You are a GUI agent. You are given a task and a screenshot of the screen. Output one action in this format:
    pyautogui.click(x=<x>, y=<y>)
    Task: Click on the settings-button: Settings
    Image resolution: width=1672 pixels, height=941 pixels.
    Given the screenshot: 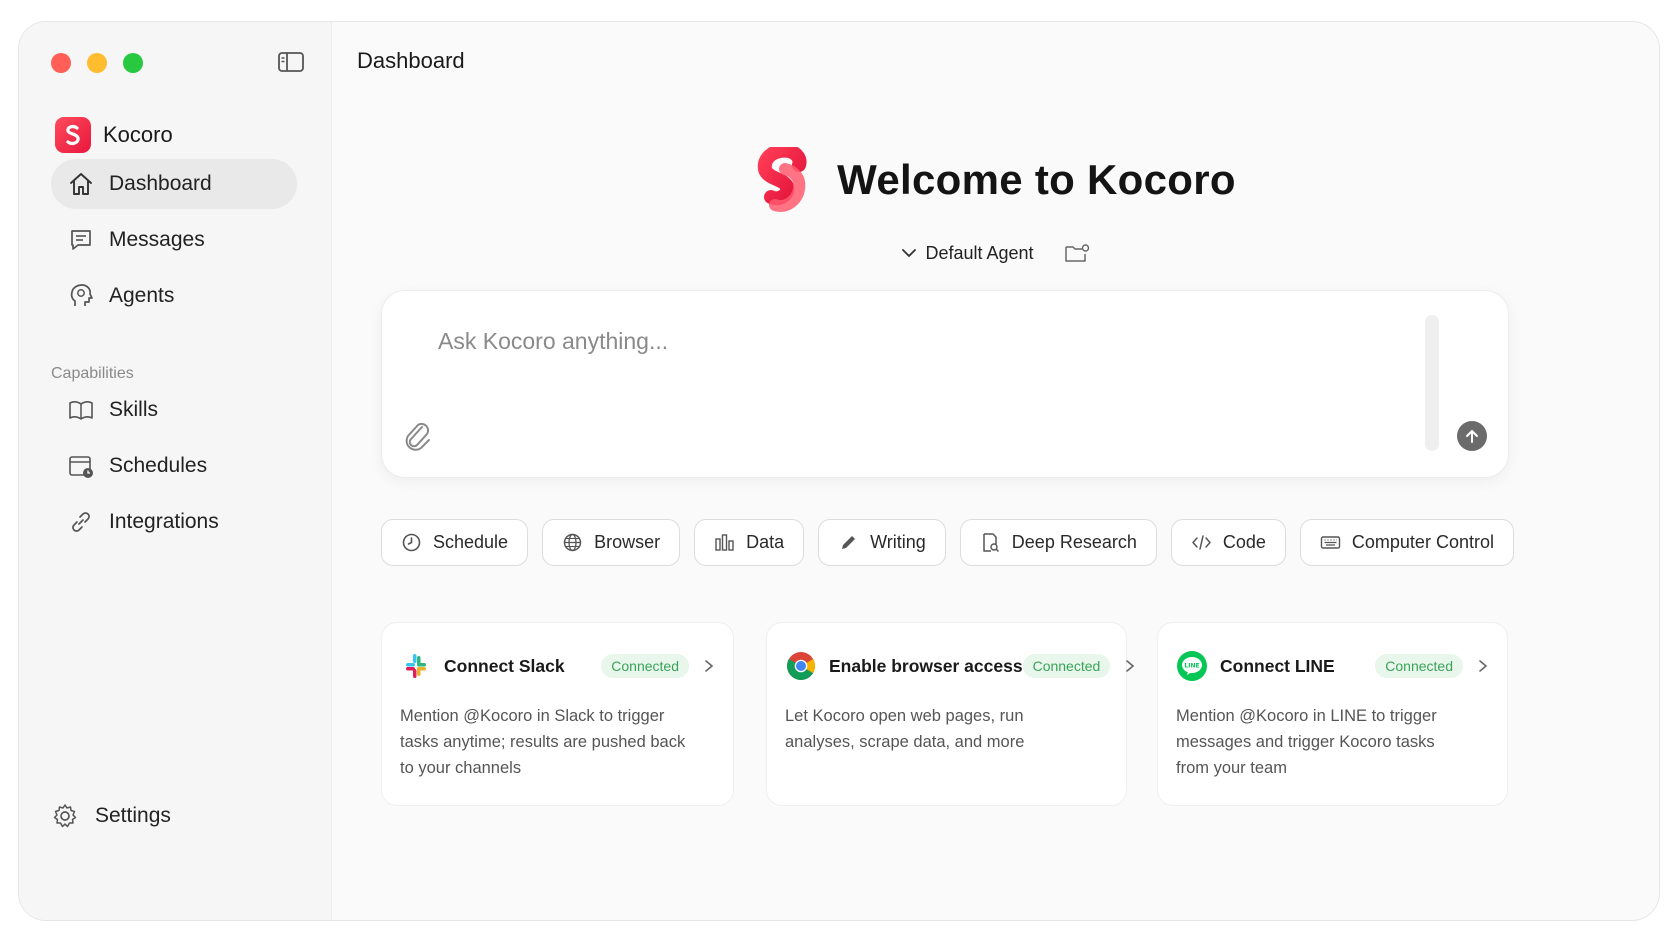 What is the action you would take?
    pyautogui.click(x=111, y=816)
    